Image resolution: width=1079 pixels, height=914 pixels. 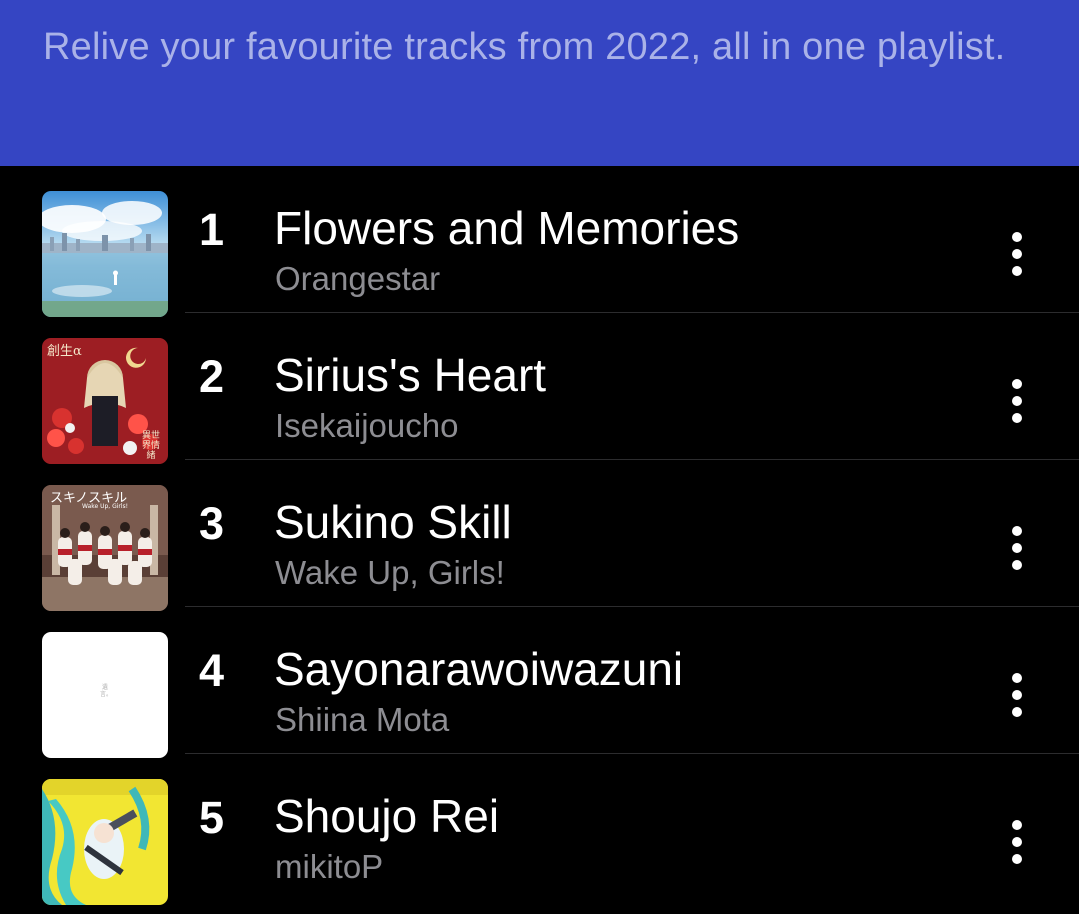 What do you see at coordinates (105, 842) in the screenshot?
I see `yellow-anime-art-icon` at bounding box center [105, 842].